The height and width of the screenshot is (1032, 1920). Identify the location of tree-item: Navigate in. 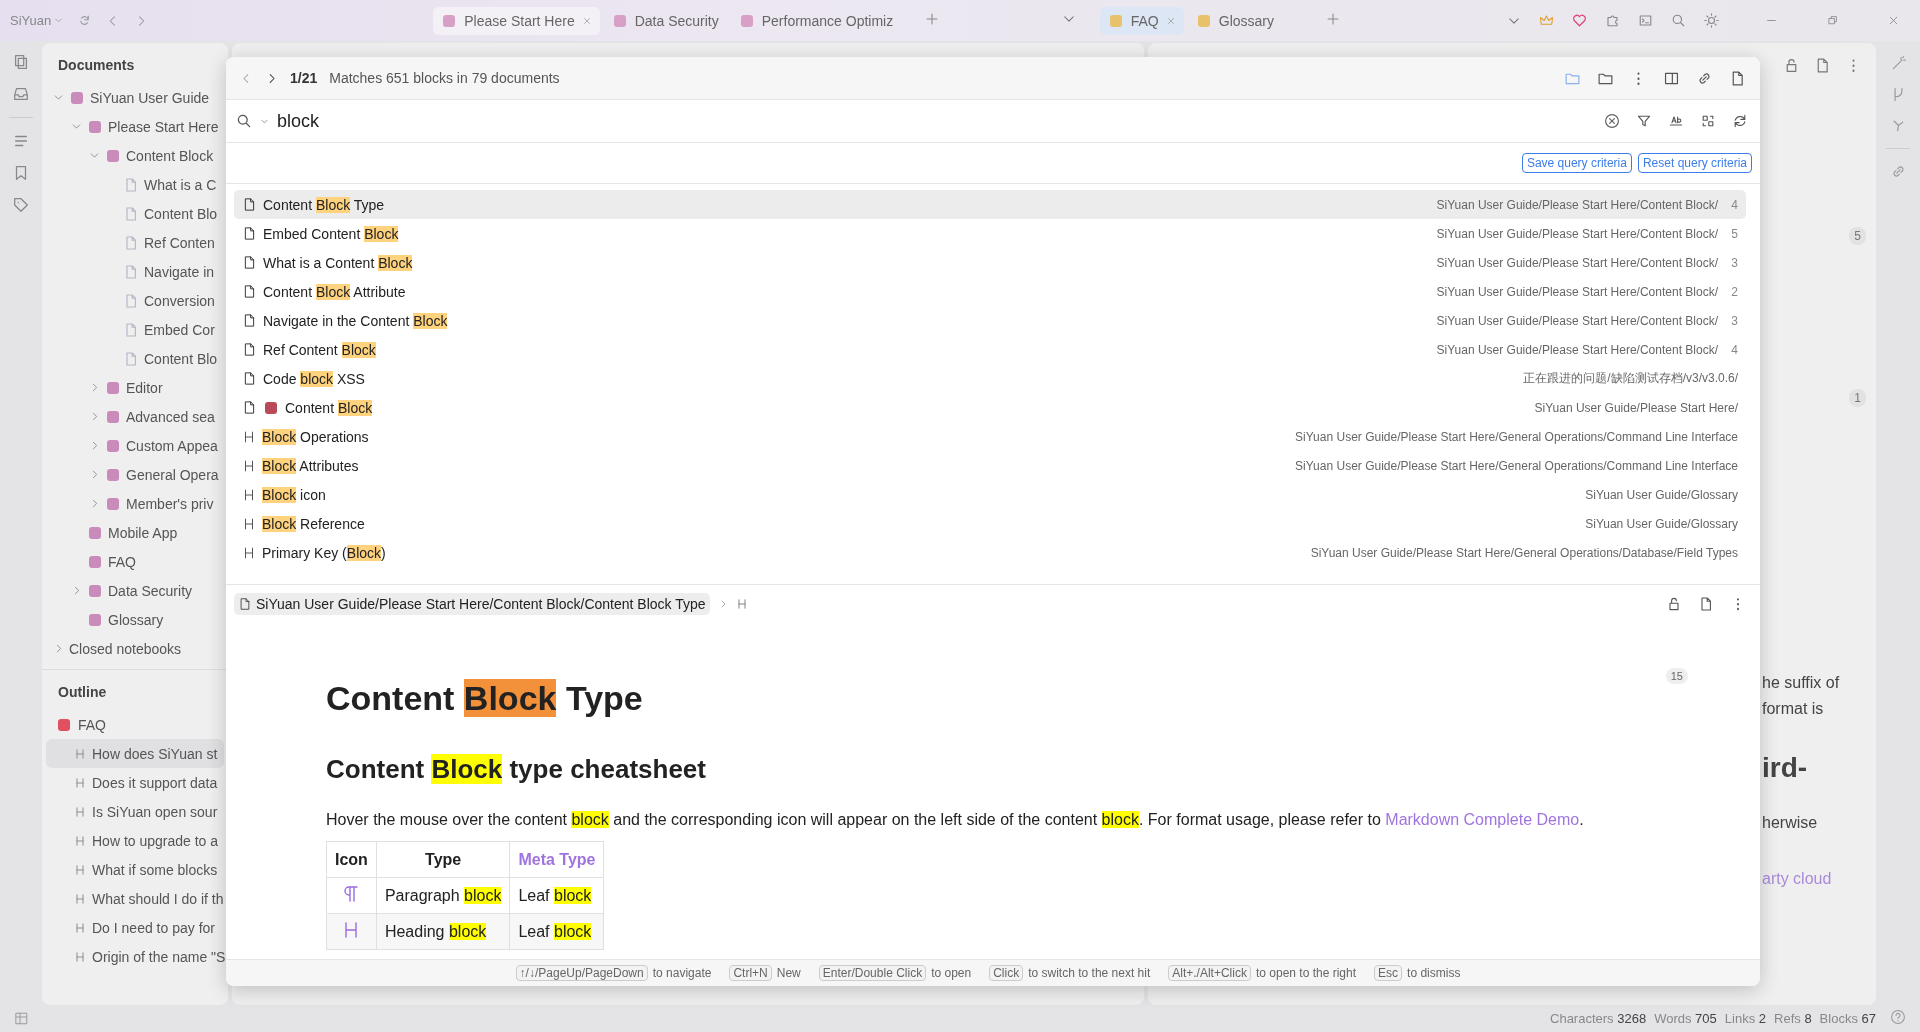
(135, 271).